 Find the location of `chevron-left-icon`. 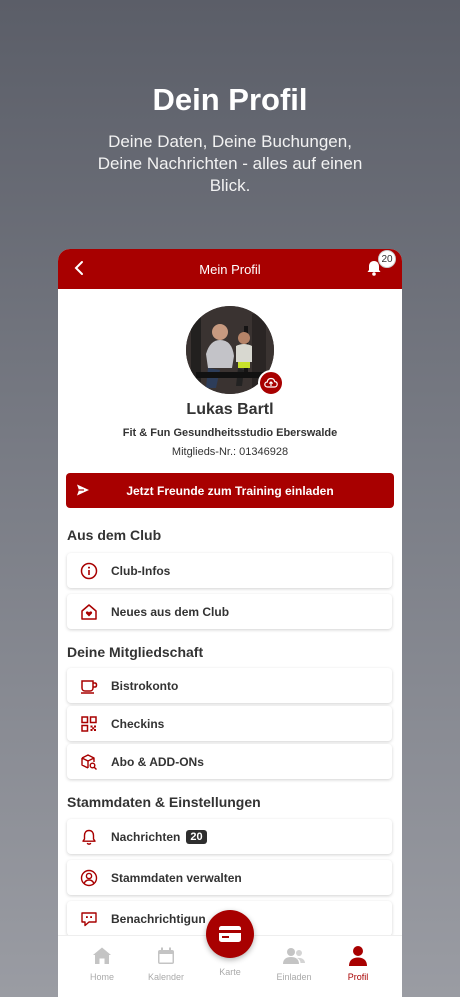

chevron-left-icon is located at coordinates (78, 268).